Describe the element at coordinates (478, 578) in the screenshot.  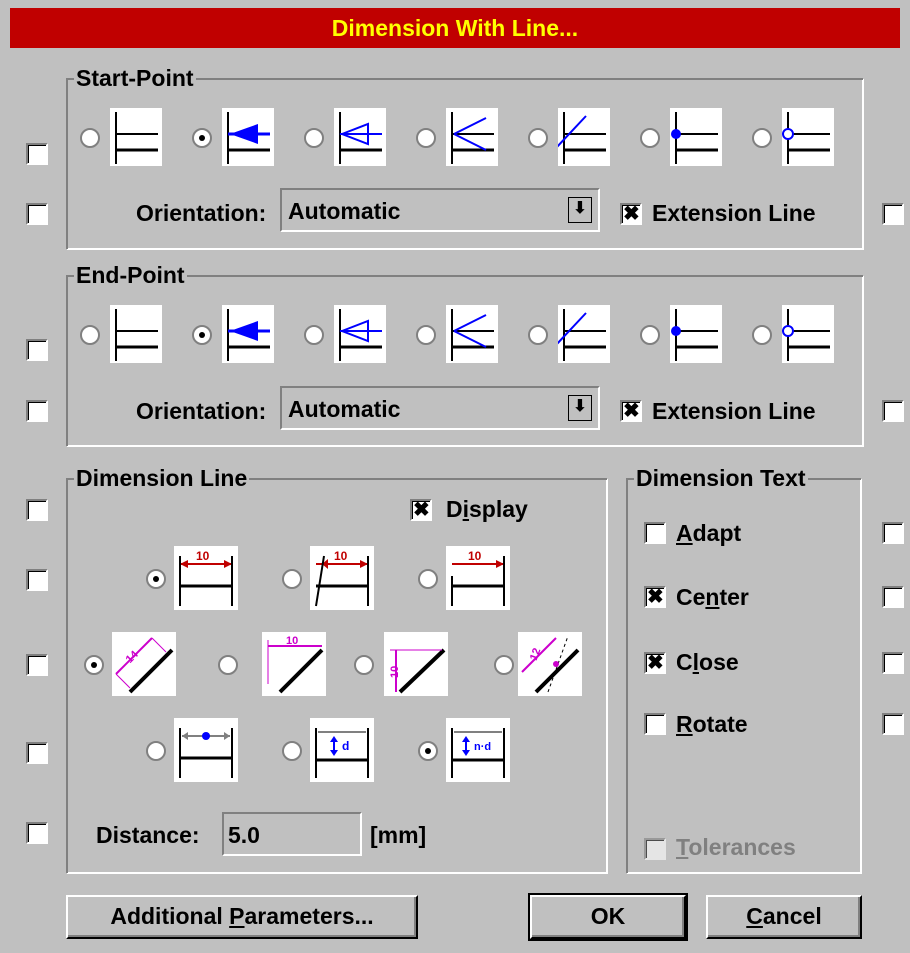
I see `dimline-horizontal-open-icon: 10` at that location.